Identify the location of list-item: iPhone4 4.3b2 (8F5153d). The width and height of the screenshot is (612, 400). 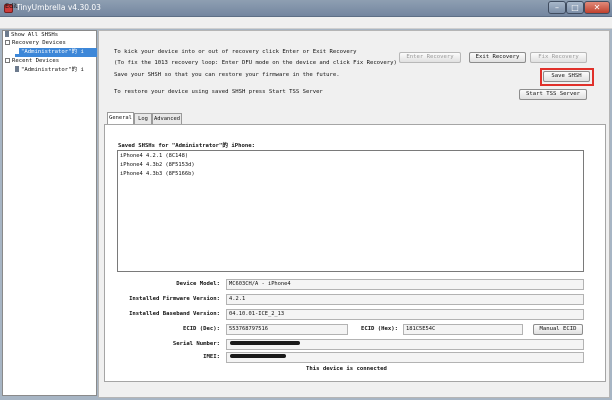
(157, 165).